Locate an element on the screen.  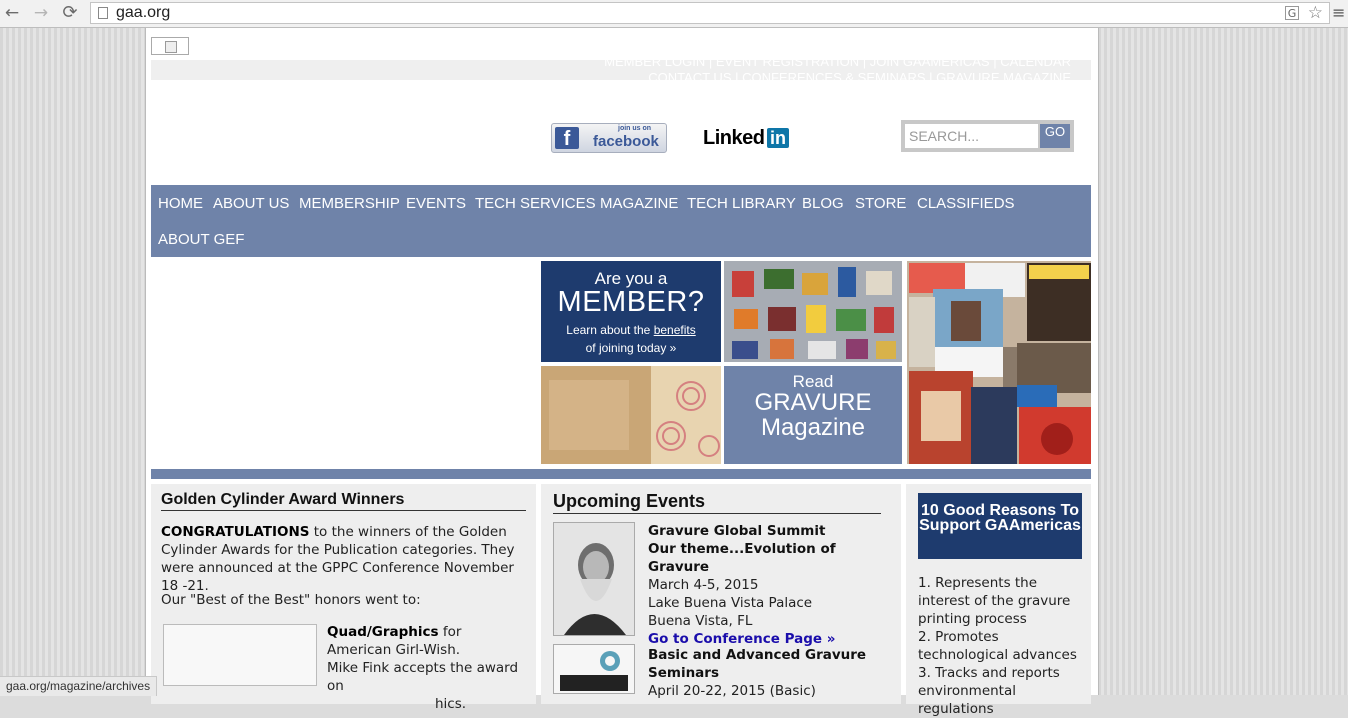
event-1-title: Gravure Global Summit is located at coordinates (770, 531).